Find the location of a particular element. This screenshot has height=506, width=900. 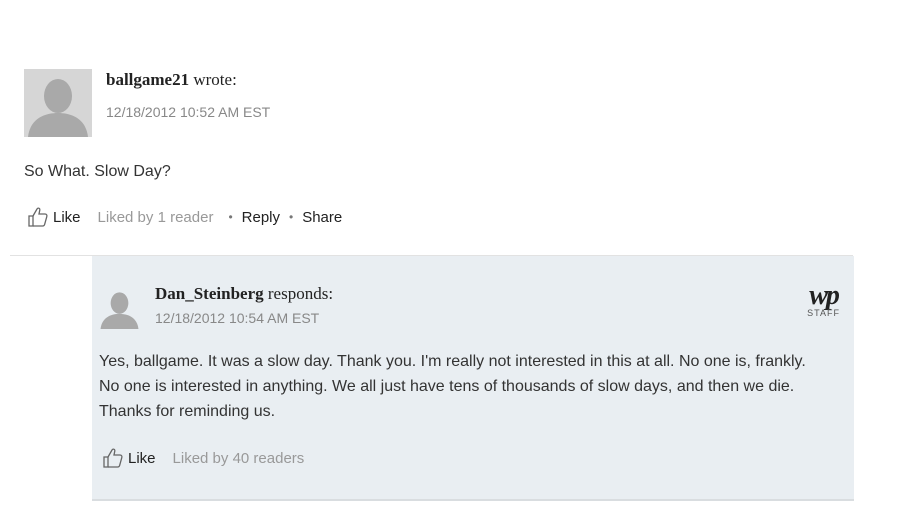

comment-header: ballgame21 wrote: is located at coordinates (171, 80).